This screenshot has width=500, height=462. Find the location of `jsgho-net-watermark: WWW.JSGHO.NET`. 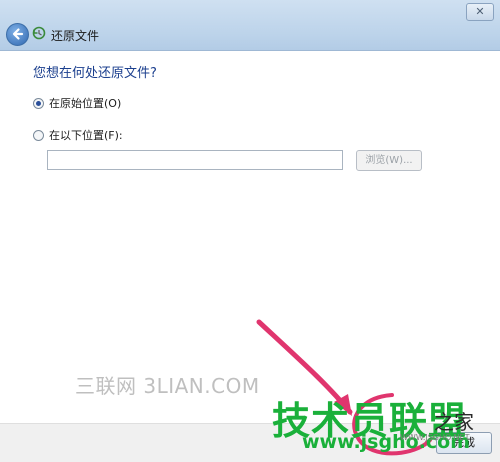

jsgho-net-watermark: WWW.JSGHO.NET is located at coordinates (435, 437).